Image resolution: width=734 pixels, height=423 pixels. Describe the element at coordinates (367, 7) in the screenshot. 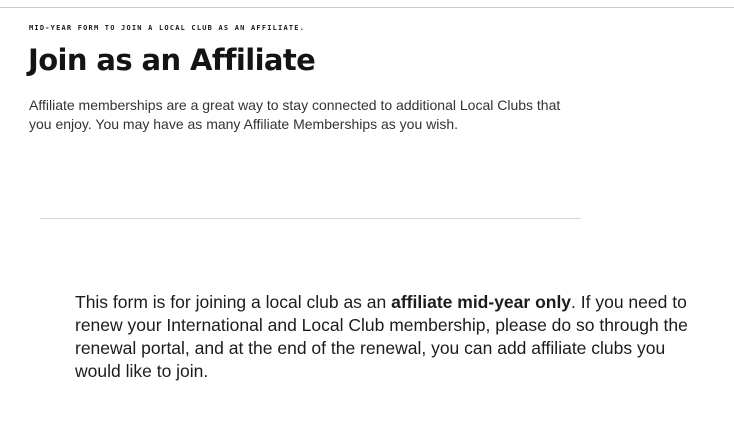

I see `top-divider` at that location.